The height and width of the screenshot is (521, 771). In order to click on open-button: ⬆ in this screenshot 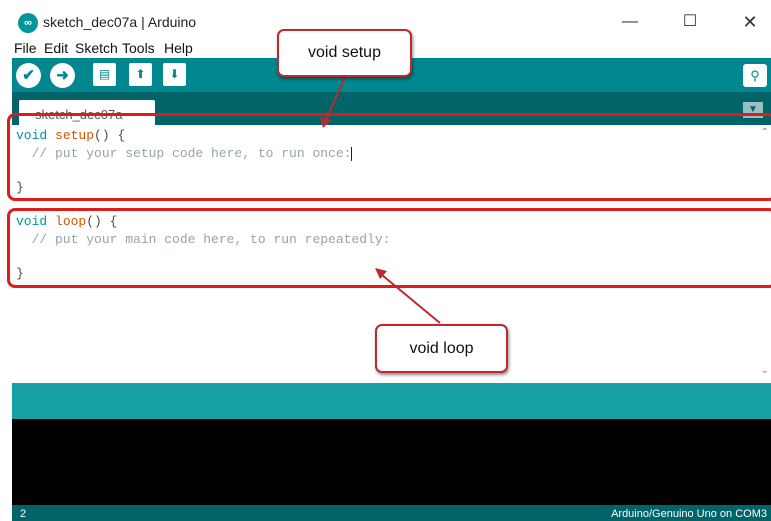, I will do `click(140, 74)`.